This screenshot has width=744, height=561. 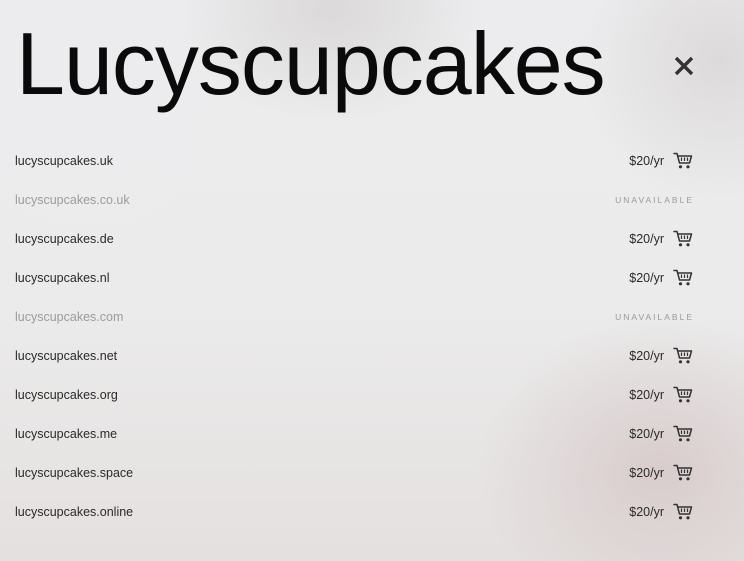 What do you see at coordinates (372, 199) in the screenshot?
I see `domain-row: lucyscupcakes.co.uk UNAVAILABLE` at bounding box center [372, 199].